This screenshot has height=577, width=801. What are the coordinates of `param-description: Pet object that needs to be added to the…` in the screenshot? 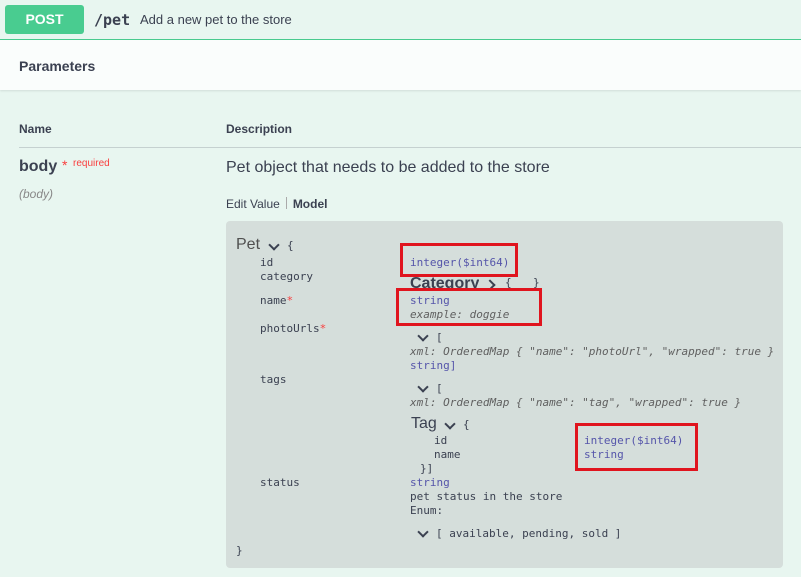 It's located at (388, 167).